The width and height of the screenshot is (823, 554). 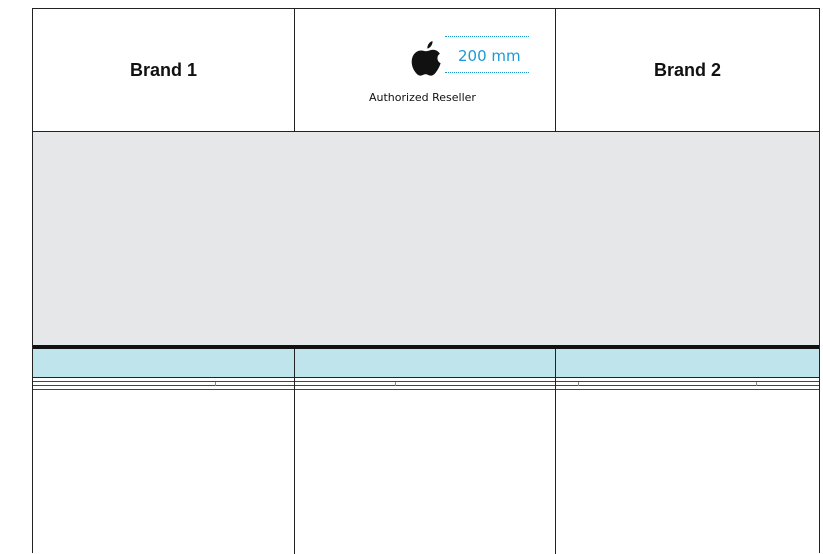 What do you see at coordinates (422, 97) in the screenshot?
I see `reseller-label: Authorized Reseller` at bounding box center [422, 97].